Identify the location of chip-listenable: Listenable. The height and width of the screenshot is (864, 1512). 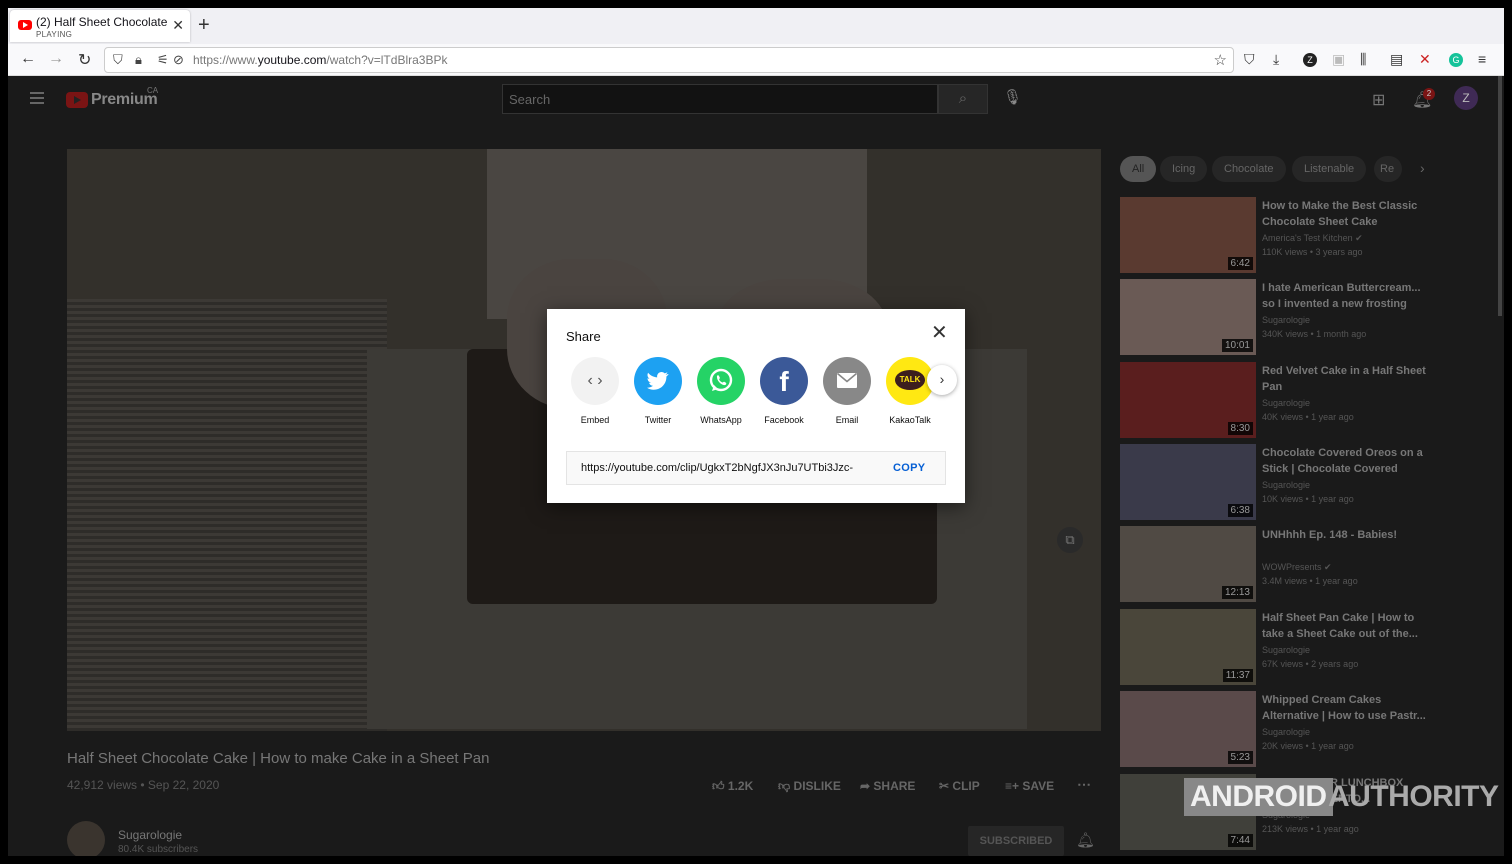
(1329, 169).